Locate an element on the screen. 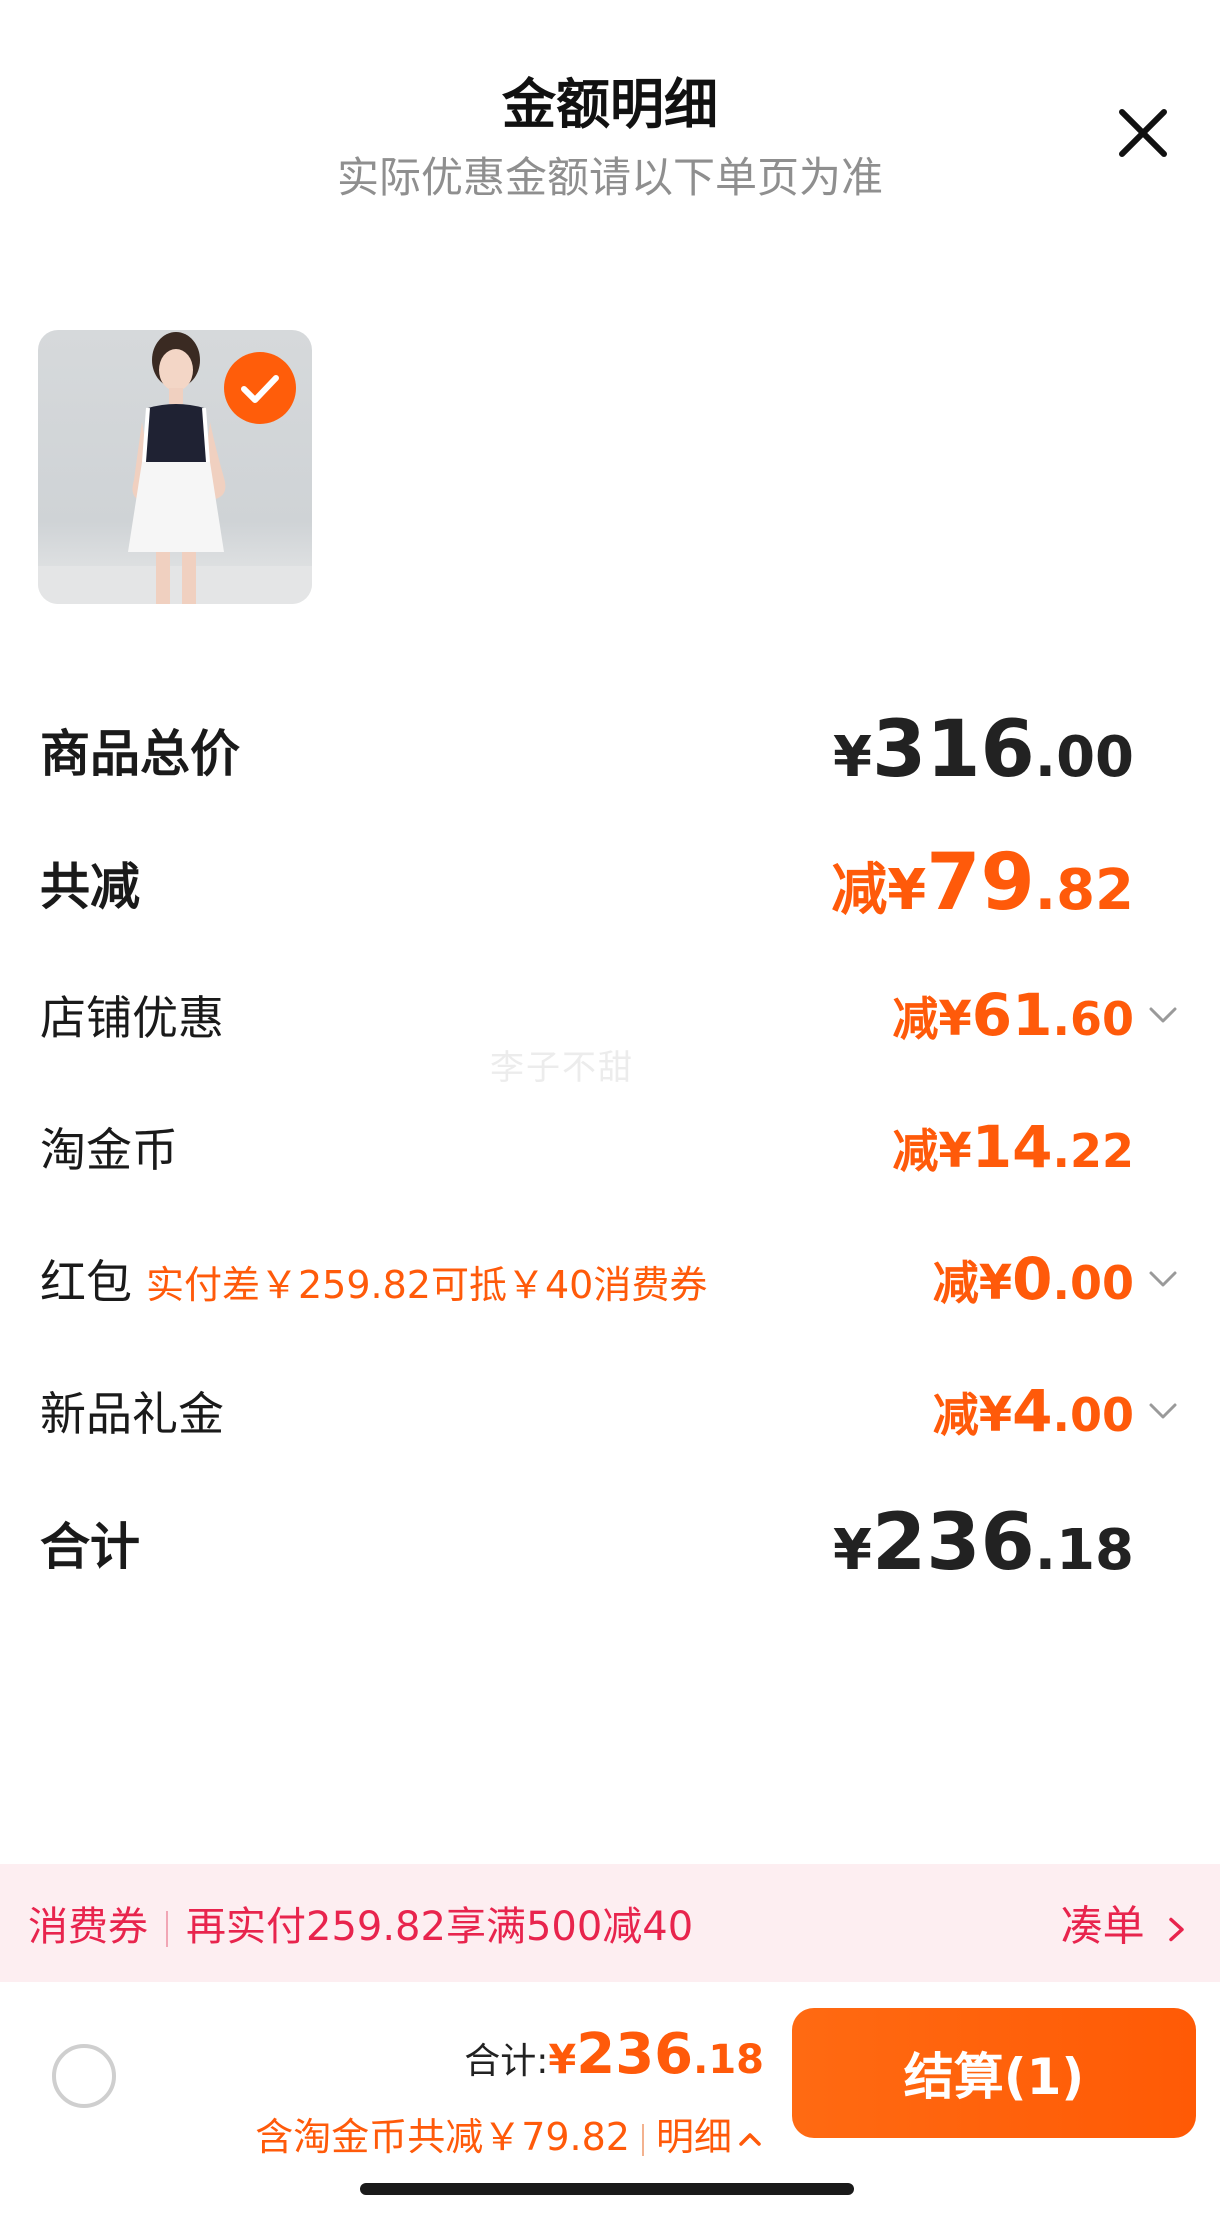  row-amount: 减¥4.00 is located at coordinates (1033, 1411).